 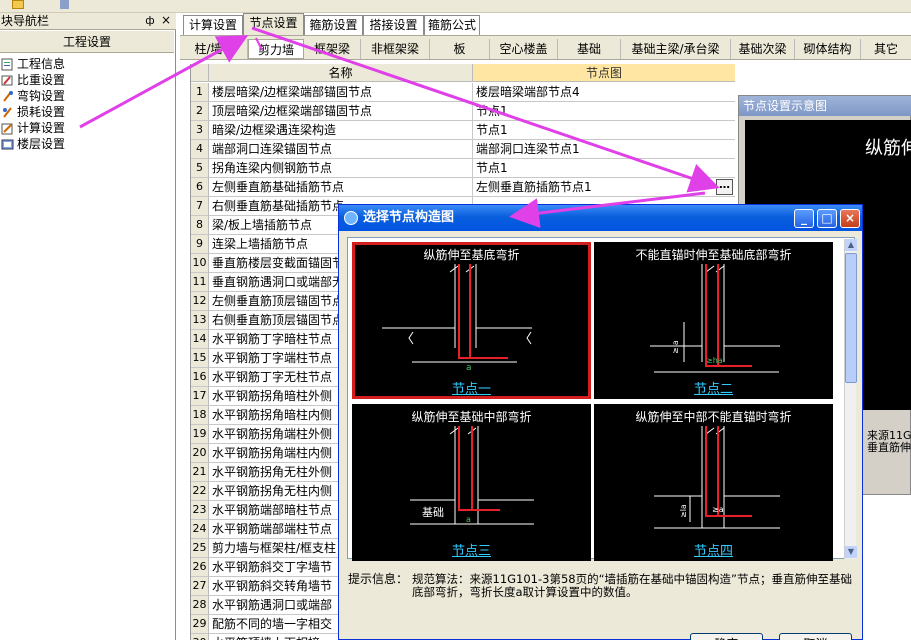 What do you see at coordinates (395, 49) in the screenshot?
I see `subtab-nonframe-beam: 非框架梁` at bounding box center [395, 49].